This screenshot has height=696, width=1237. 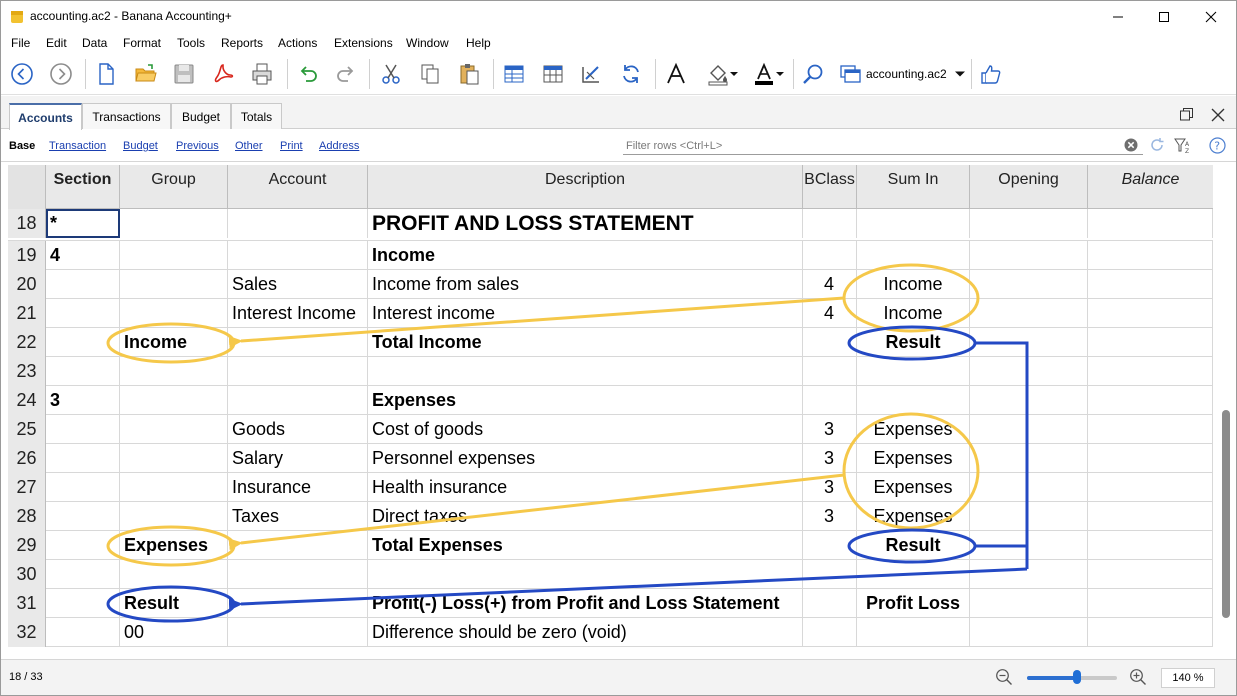 I want to click on tab-totals: Totals, so click(x=256, y=116).